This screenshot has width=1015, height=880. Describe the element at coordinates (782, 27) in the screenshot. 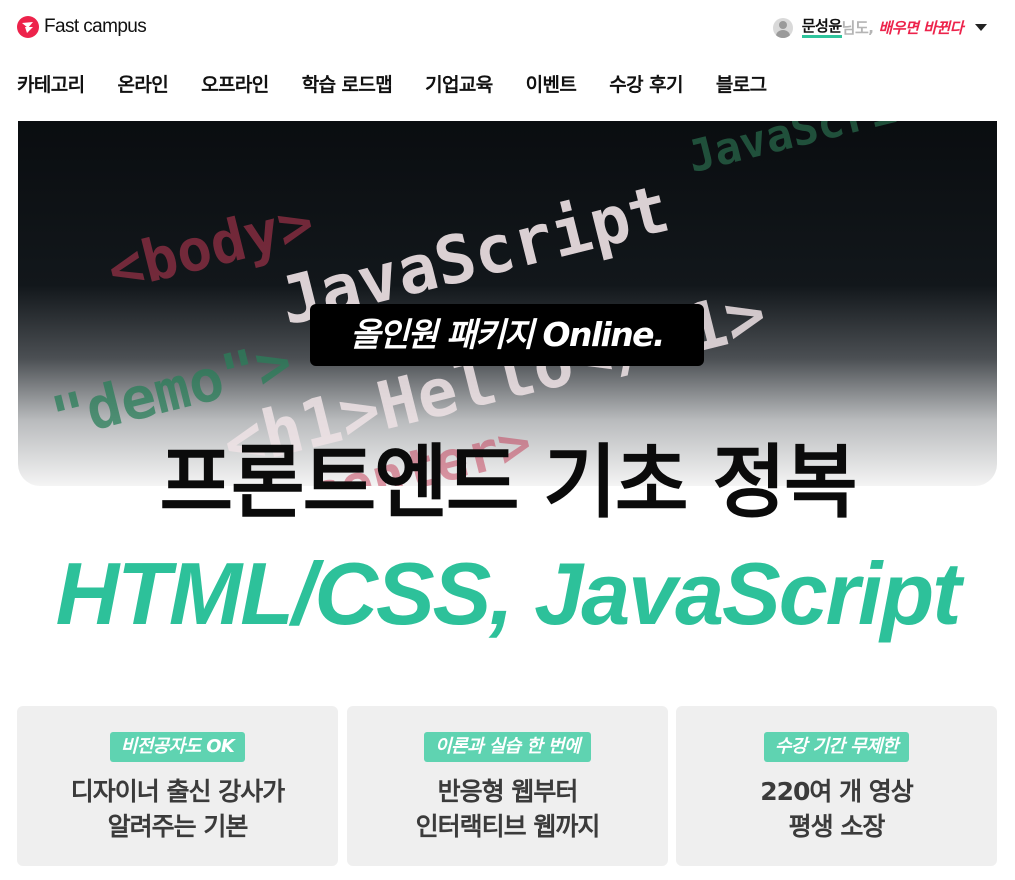

I see `user-avatar-icon` at that location.